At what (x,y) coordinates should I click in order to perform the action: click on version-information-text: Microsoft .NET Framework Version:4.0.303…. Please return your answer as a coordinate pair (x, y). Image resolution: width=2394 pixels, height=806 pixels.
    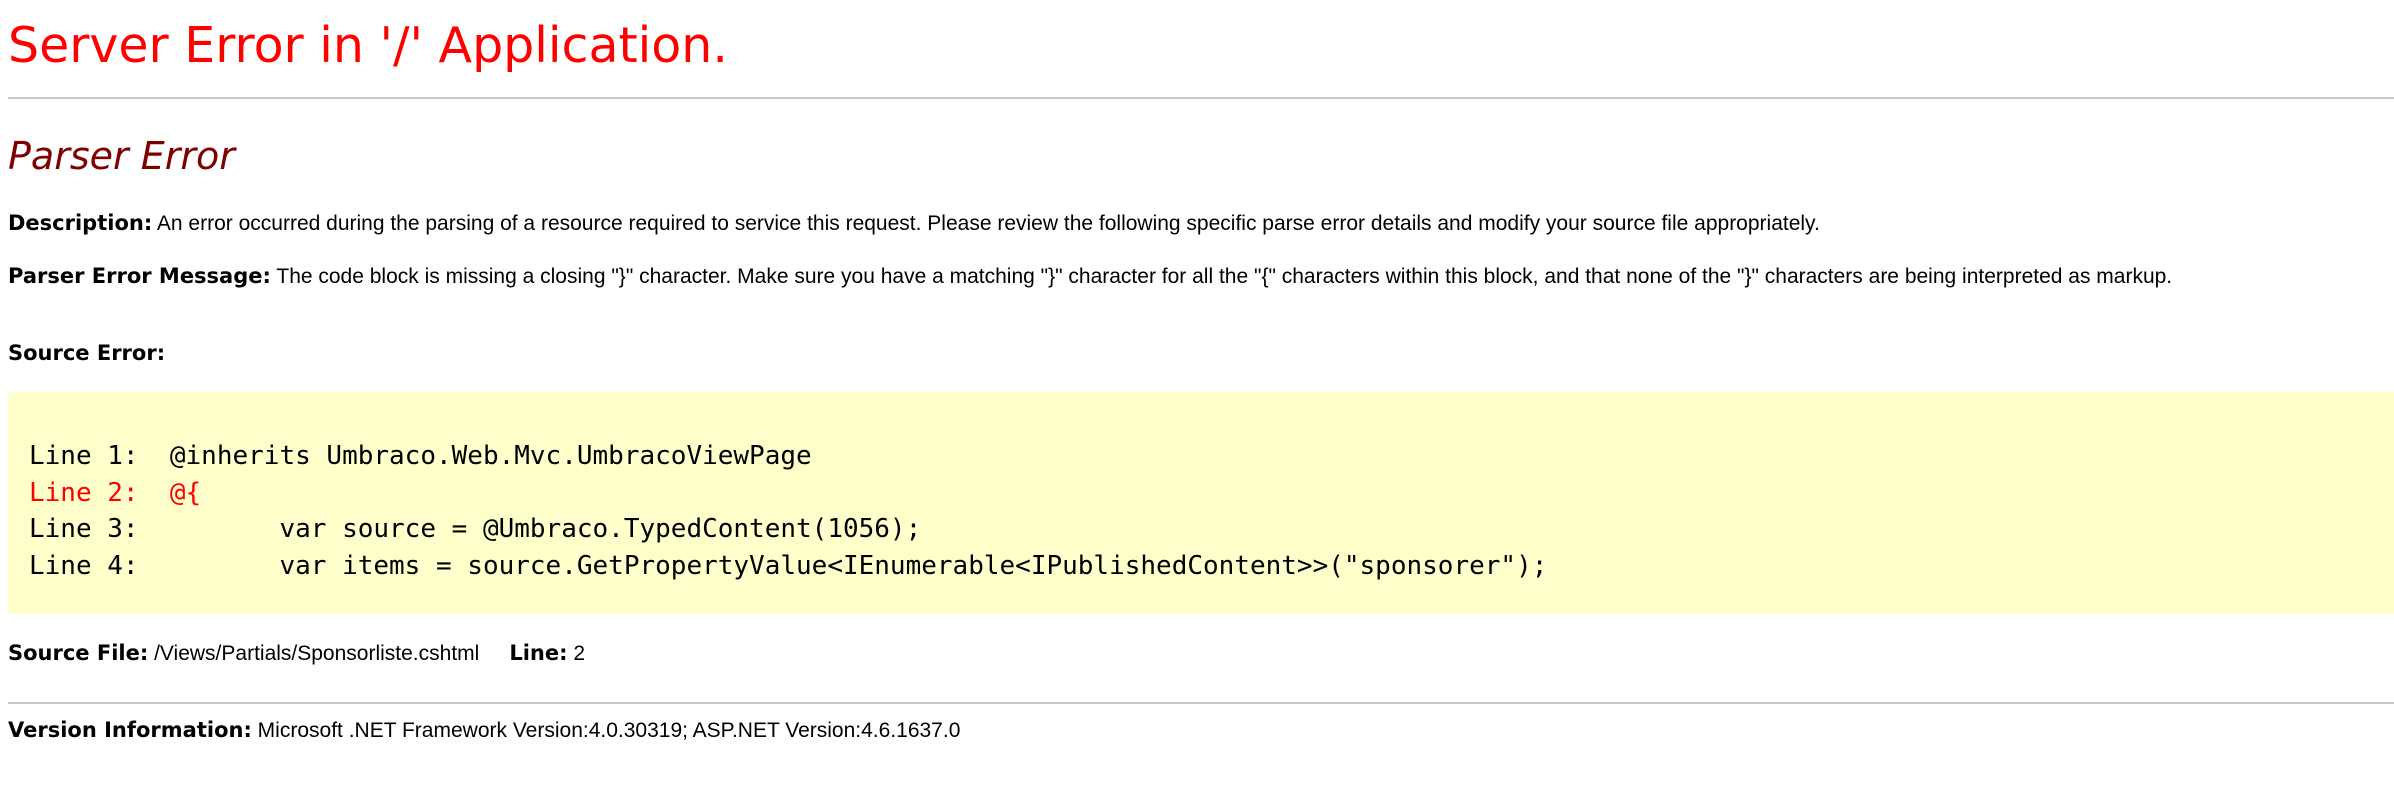
    Looking at the image, I should click on (606, 730).